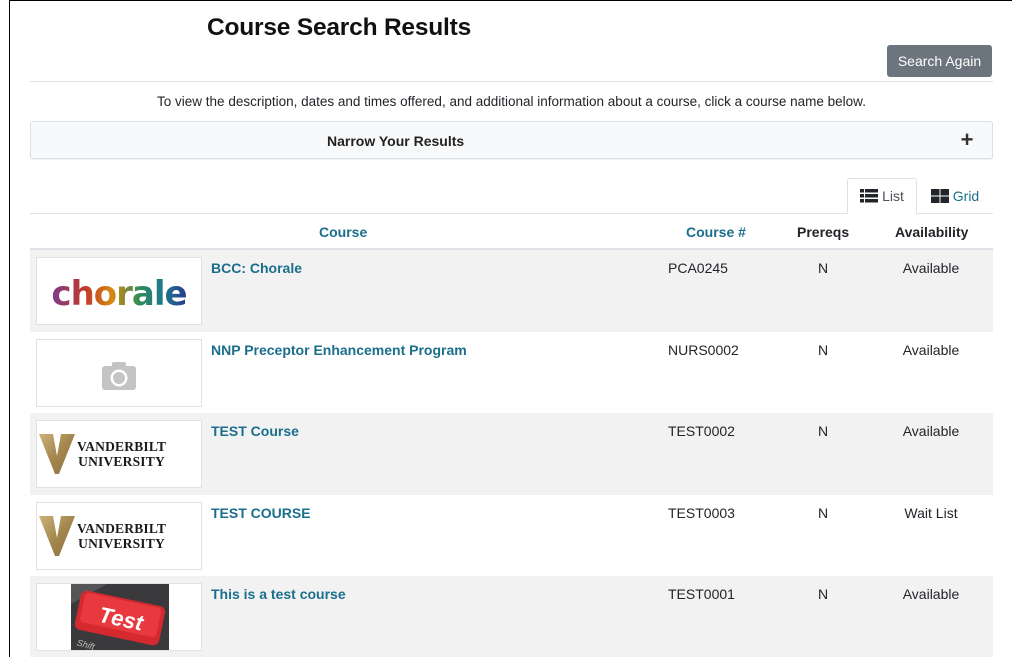 This screenshot has height=657, width=1012. Describe the element at coordinates (701, 594) in the screenshot. I see `course-number: TEST0001` at that location.